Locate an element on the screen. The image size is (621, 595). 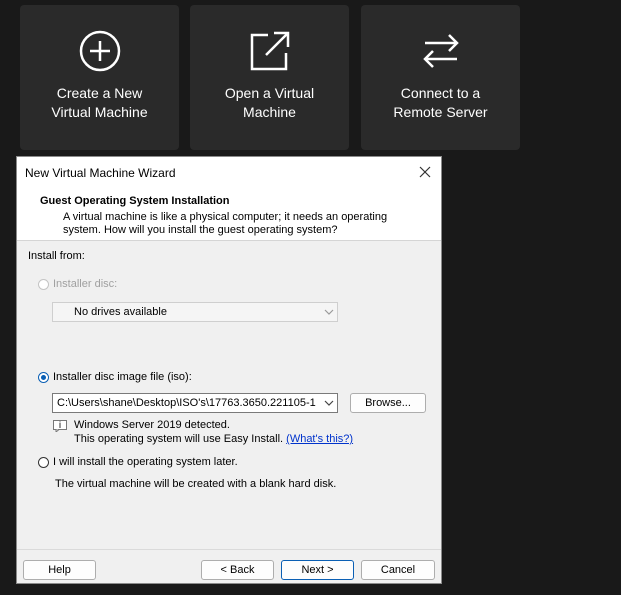
whats-this-link: (What's this?) is located at coordinates (319, 439).